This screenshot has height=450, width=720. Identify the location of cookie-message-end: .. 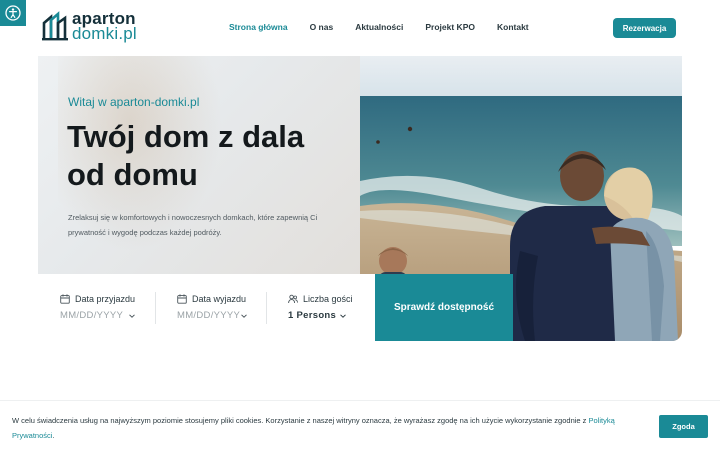
(53, 435).